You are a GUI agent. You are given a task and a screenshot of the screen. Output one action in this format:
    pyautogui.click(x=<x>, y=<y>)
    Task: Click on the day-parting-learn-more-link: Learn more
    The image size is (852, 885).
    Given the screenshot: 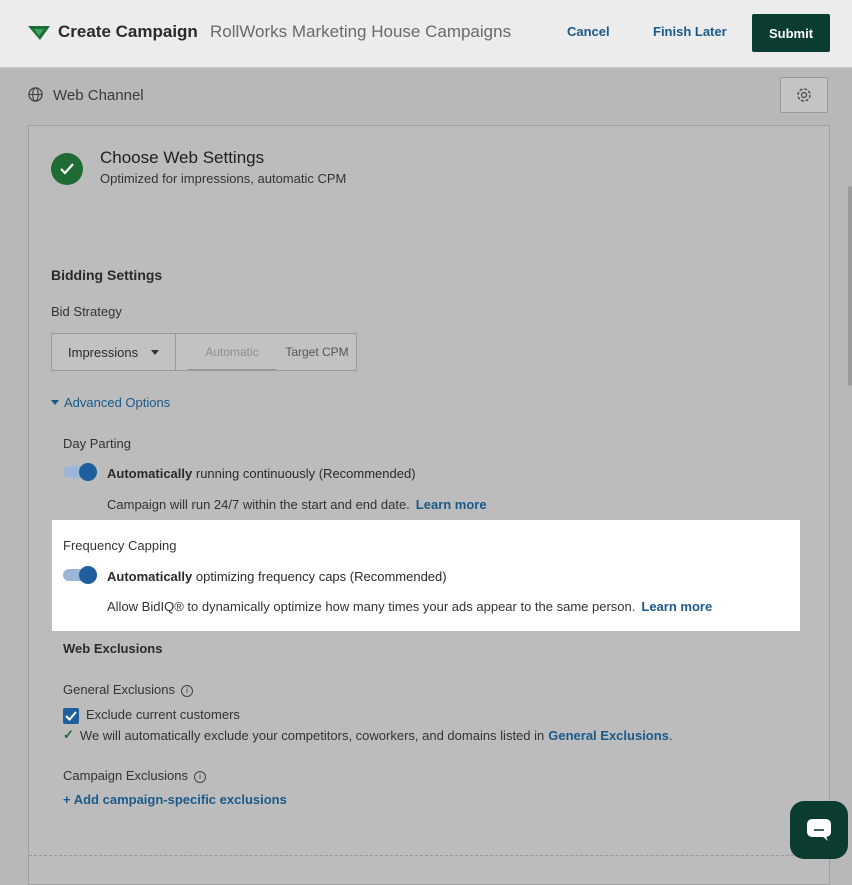 What is the action you would take?
    pyautogui.click(x=451, y=504)
    